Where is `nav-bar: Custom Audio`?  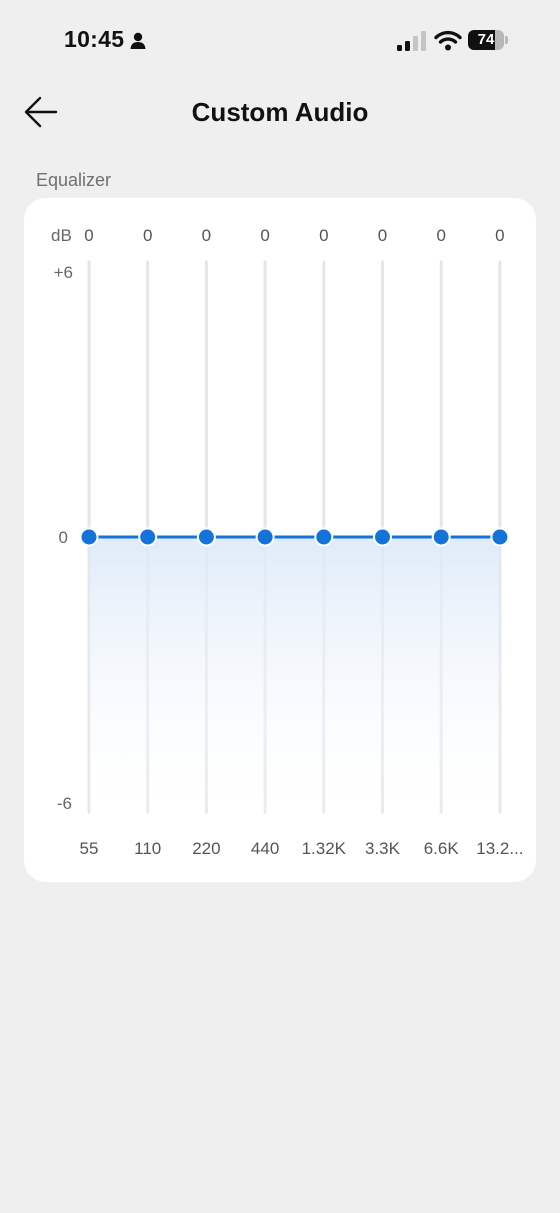 nav-bar: Custom Audio is located at coordinates (280, 112).